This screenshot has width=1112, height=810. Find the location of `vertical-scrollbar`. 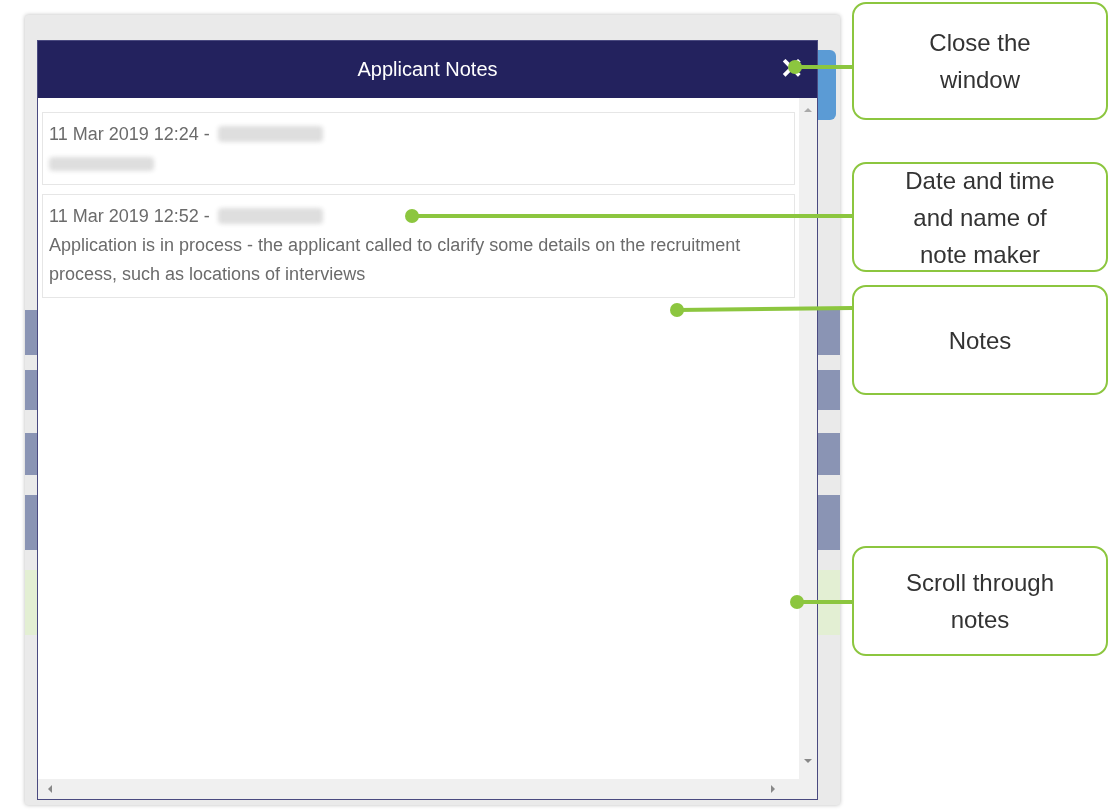

vertical-scrollbar is located at coordinates (808, 438).